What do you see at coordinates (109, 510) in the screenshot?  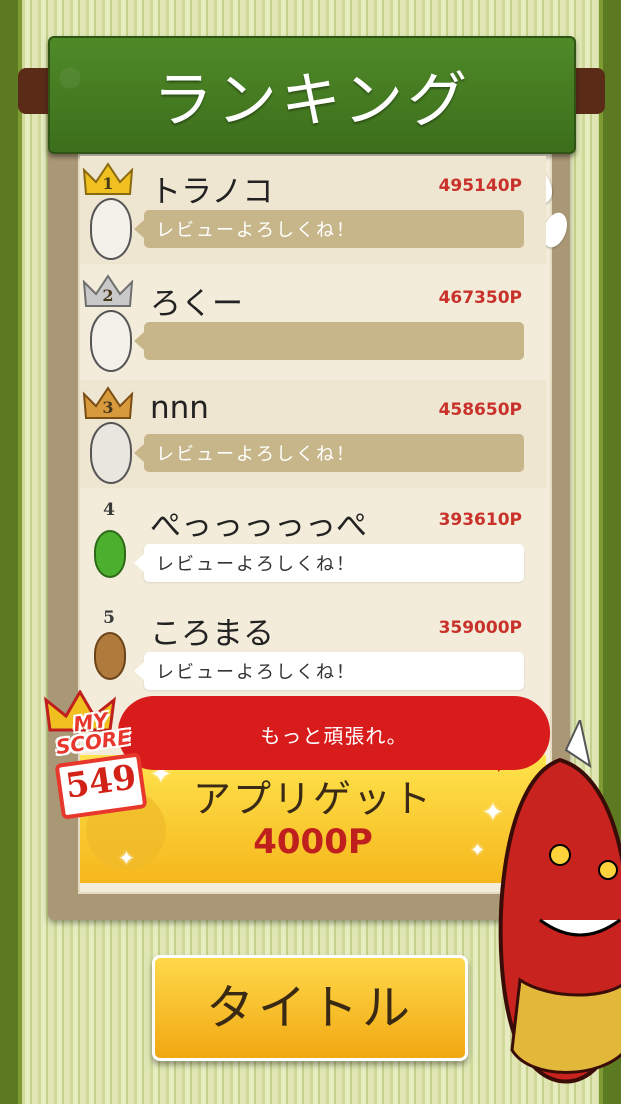 I see `rank-number: 4` at bounding box center [109, 510].